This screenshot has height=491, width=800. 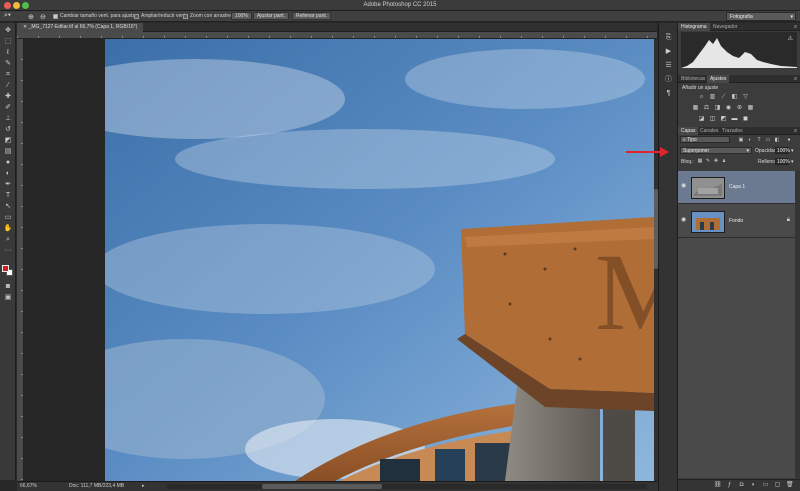 I want to click on horizontal-scroll-thumb, so click(x=322, y=486).